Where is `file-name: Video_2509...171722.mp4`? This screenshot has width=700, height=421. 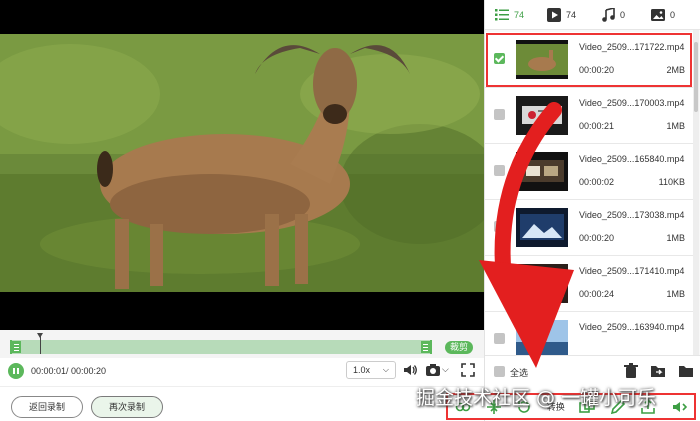 file-name: Video_2509...171722.mp4 is located at coordinates (632, 47).